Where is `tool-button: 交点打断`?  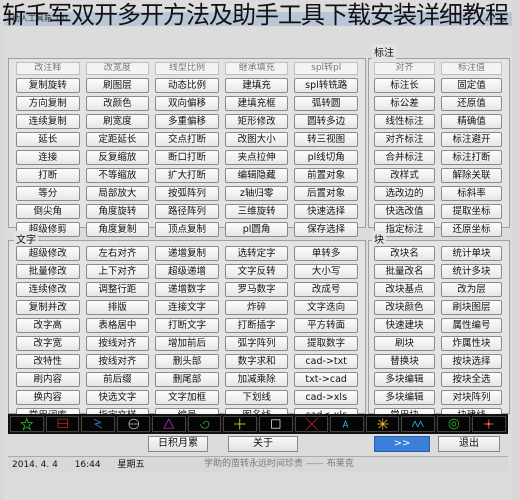 tool-button: 交点打断 is located at coordinates (187, 139).